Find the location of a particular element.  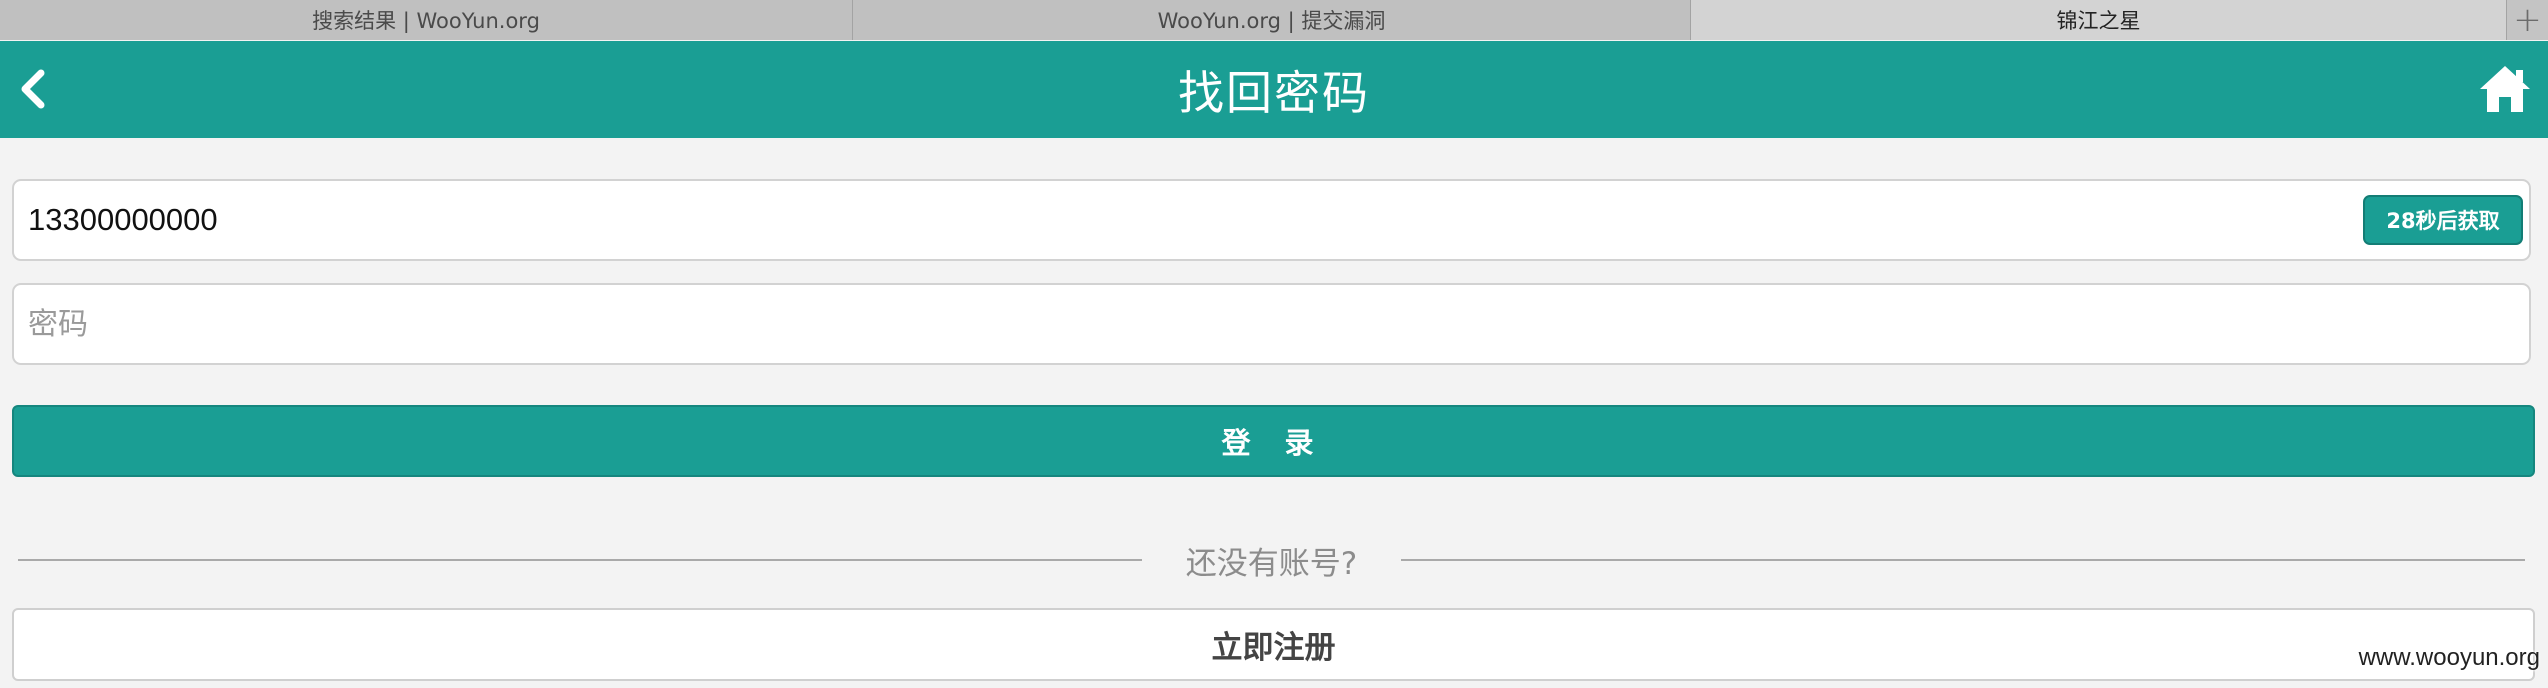

app-header: 找回密码 is located at coordinates (1274, 89).